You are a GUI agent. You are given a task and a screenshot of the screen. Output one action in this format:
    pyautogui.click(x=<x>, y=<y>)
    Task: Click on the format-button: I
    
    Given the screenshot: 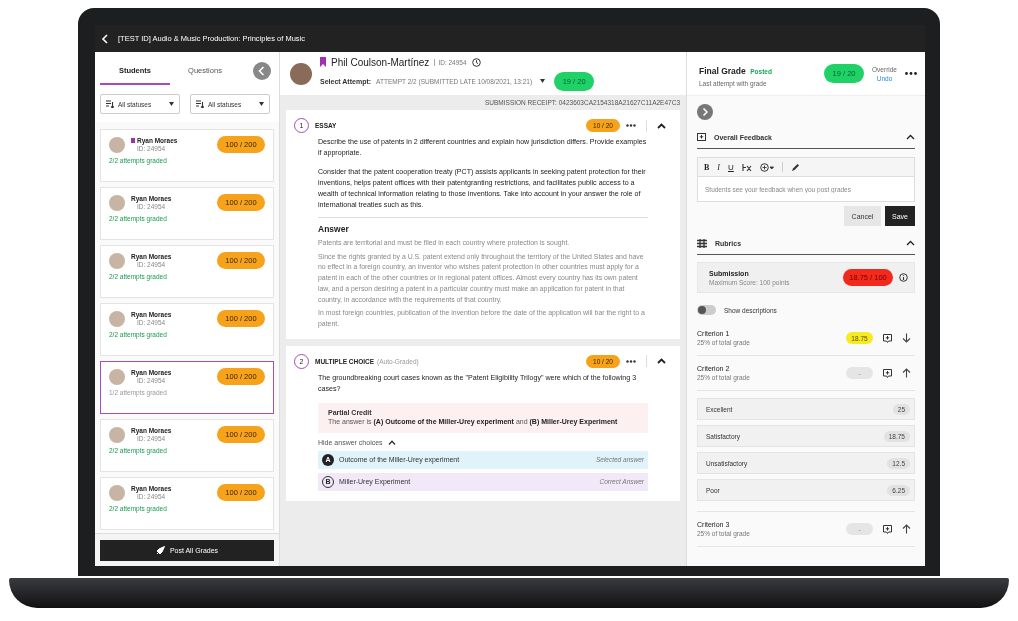 What is the action you would take?
    pyautogui.click(x=718, y=167)
    